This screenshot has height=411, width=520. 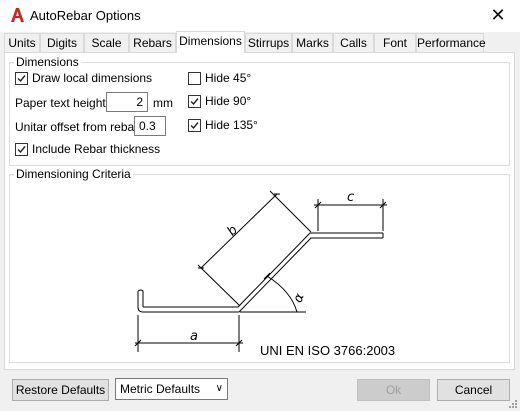 I want to click on iso-standard-label: UNI EN ISO 3766:2003, so click(x=327, y=350).